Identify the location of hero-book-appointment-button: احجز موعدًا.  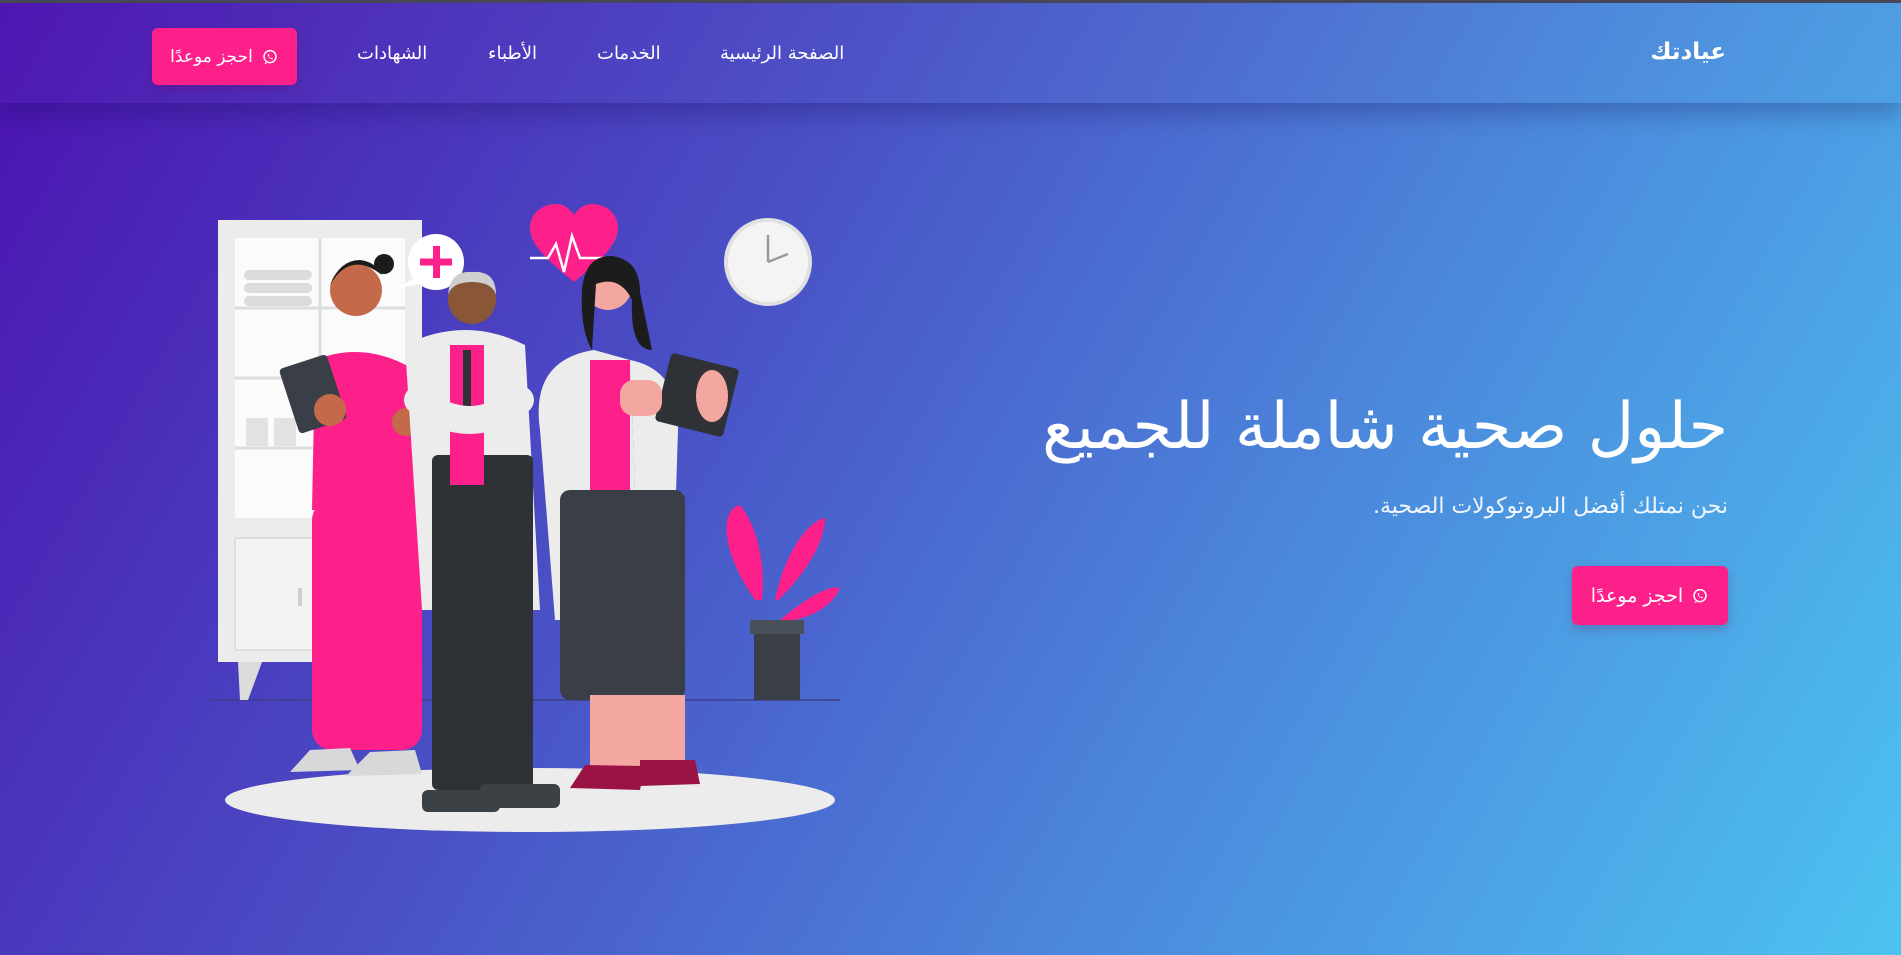
(1650, 595).